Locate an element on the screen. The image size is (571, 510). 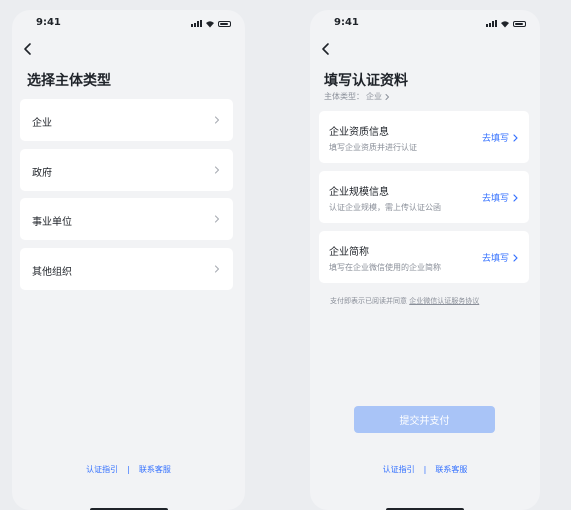
option-label: 企业 is located at coordinates (42, 123).